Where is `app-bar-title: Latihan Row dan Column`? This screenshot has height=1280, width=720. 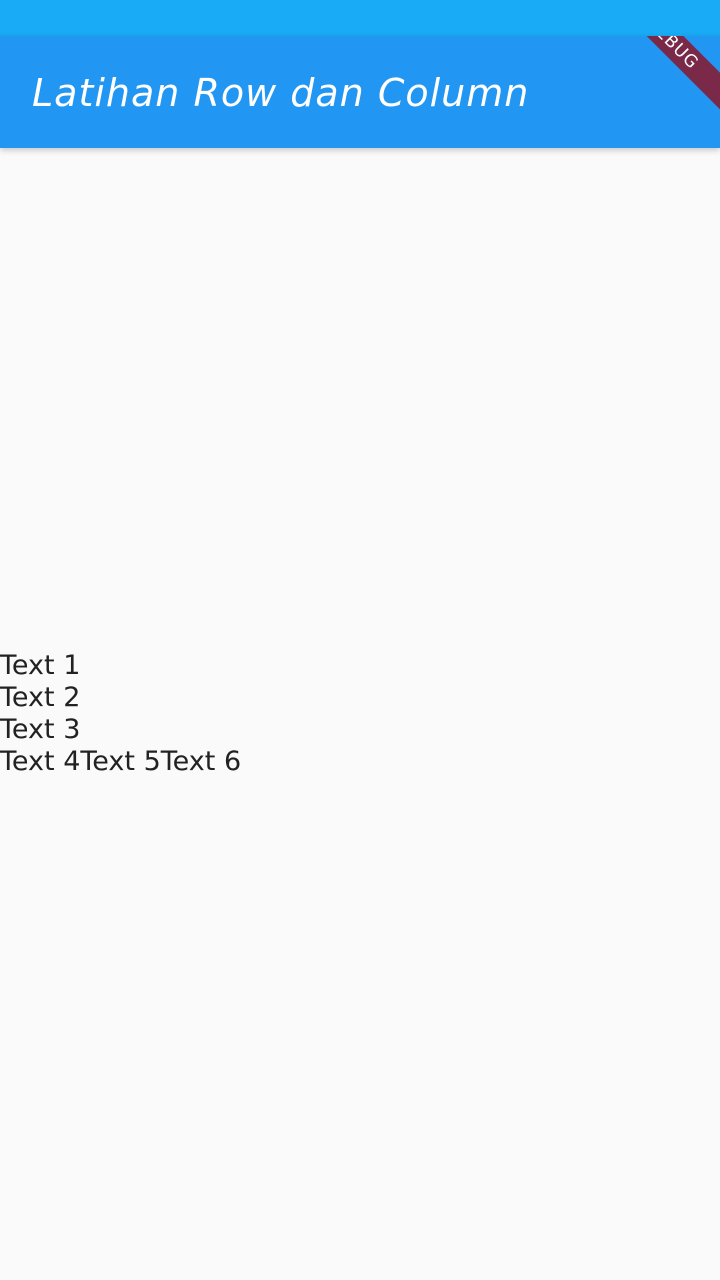 app-bar-title: Latihan Row dan Column is located at coordinates (281, 93).